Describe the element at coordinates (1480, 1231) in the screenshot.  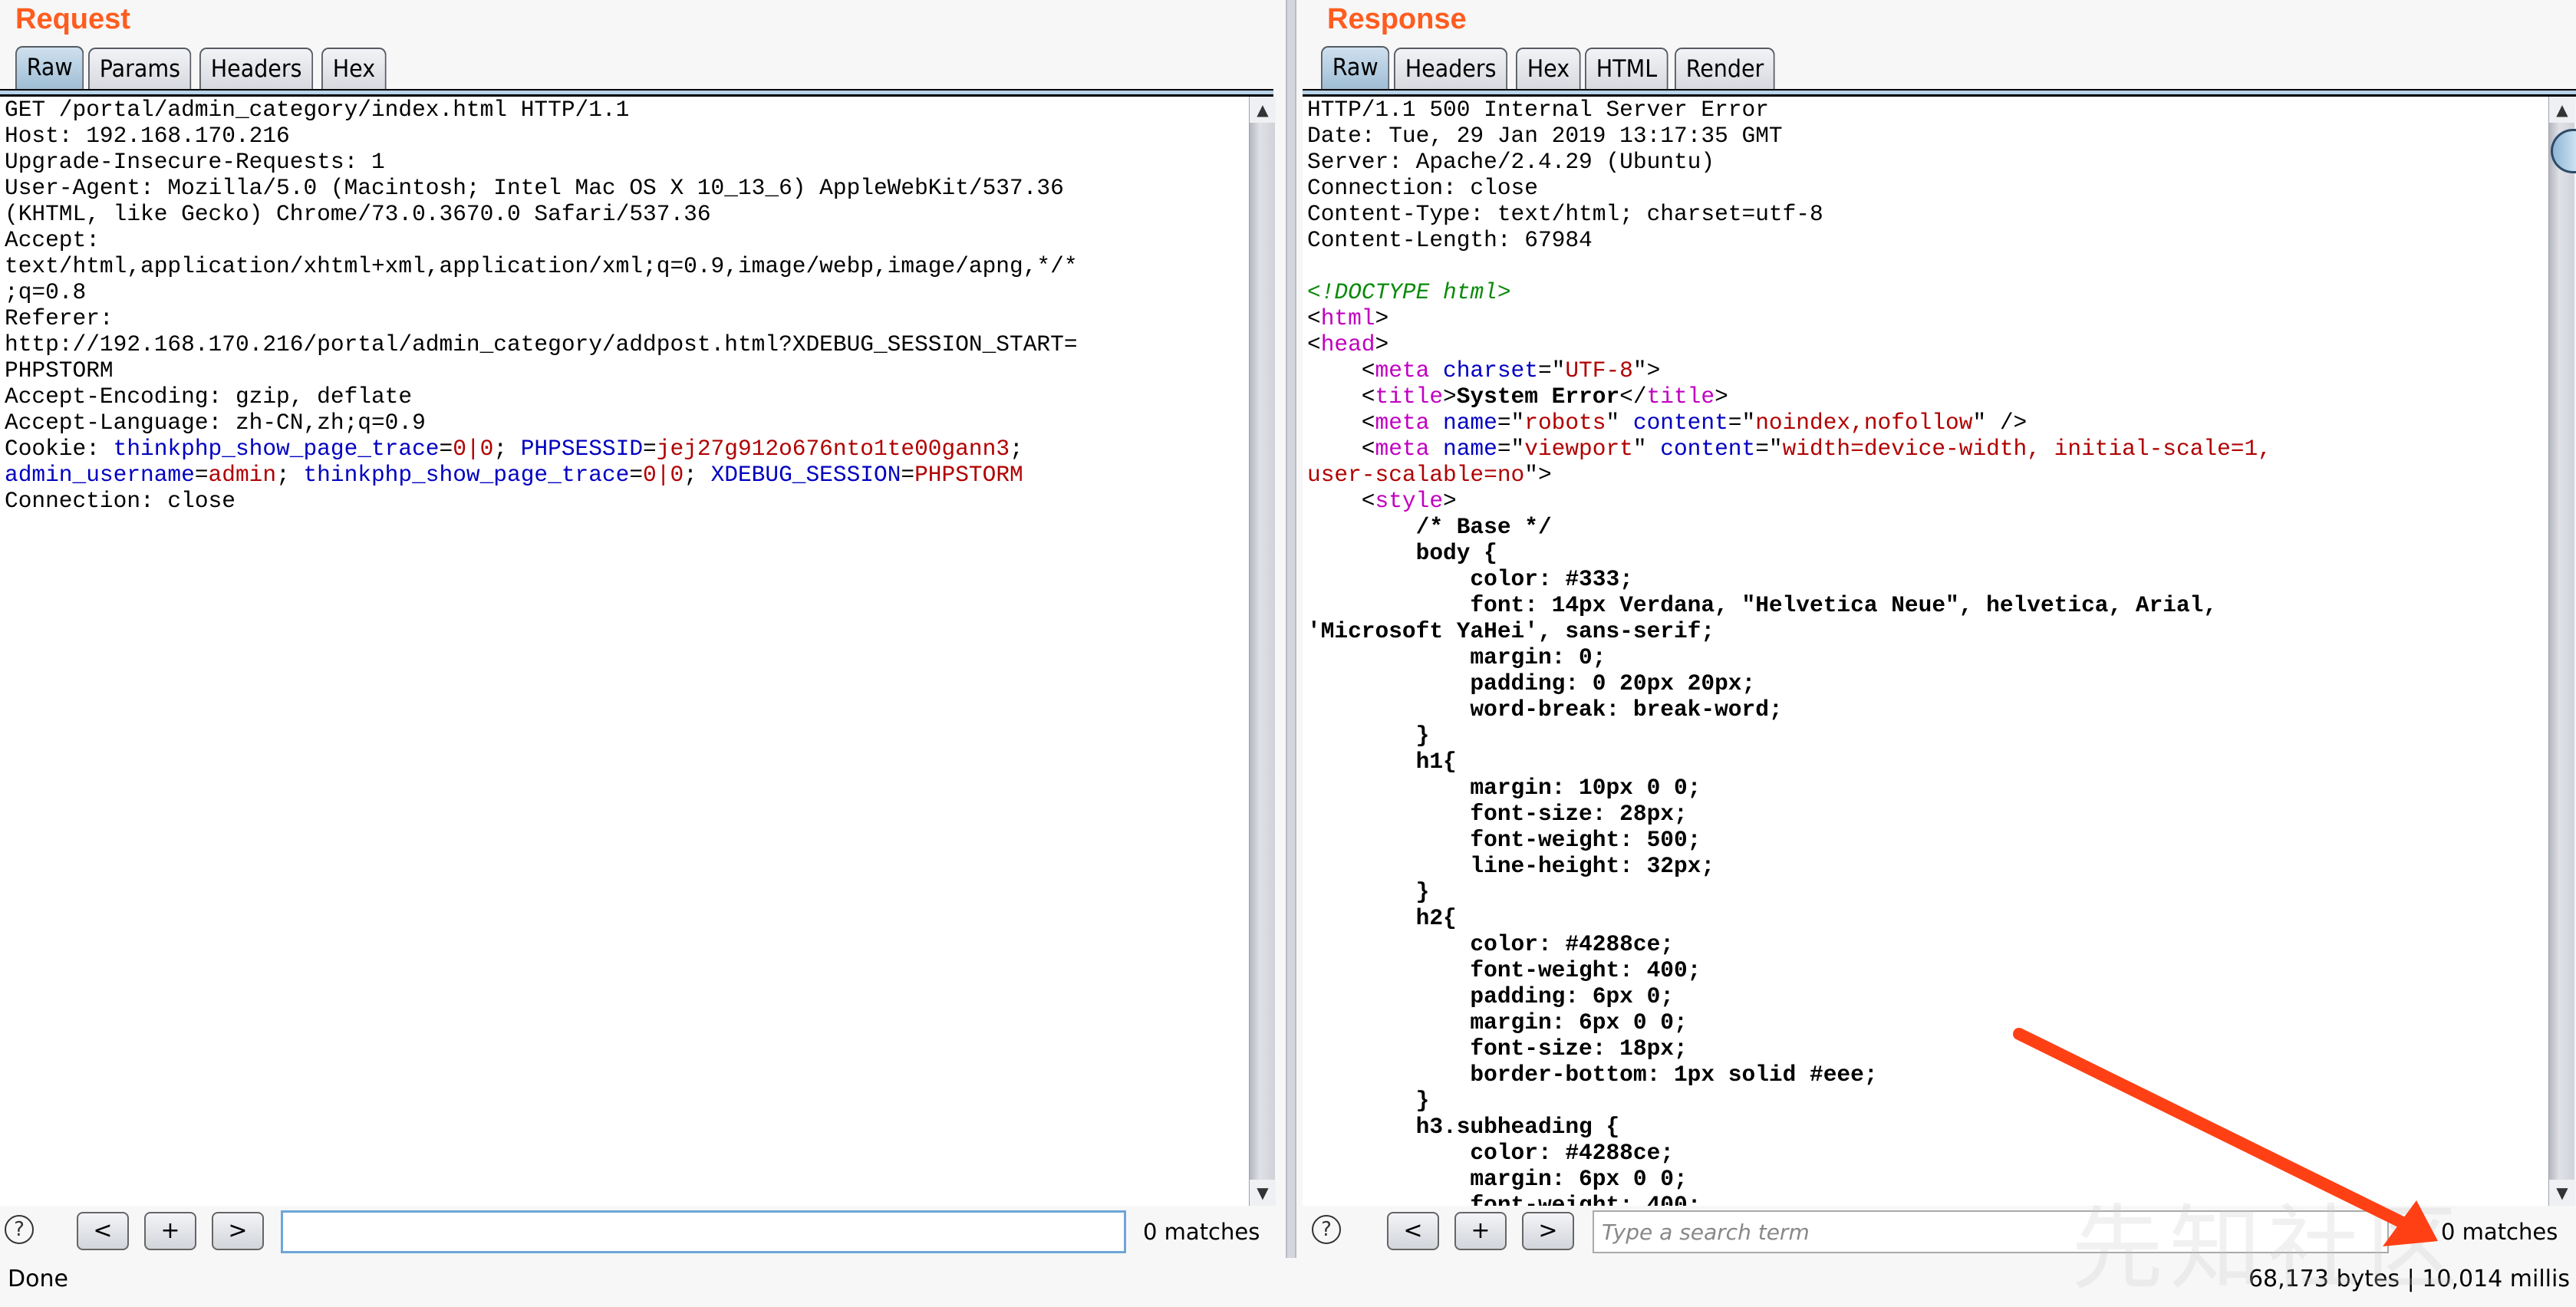
I see `response-search-add-button: +` at that location.